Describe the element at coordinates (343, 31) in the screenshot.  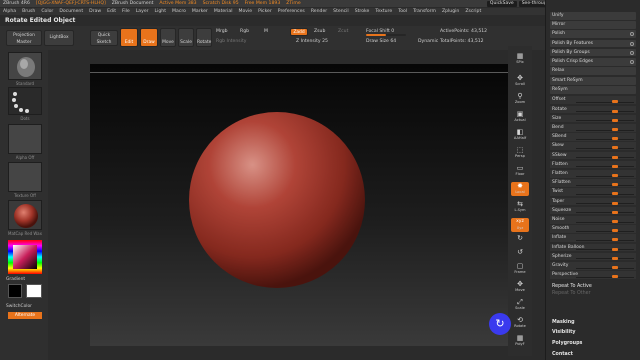
I see `zcut-button: Zcut` at that location.